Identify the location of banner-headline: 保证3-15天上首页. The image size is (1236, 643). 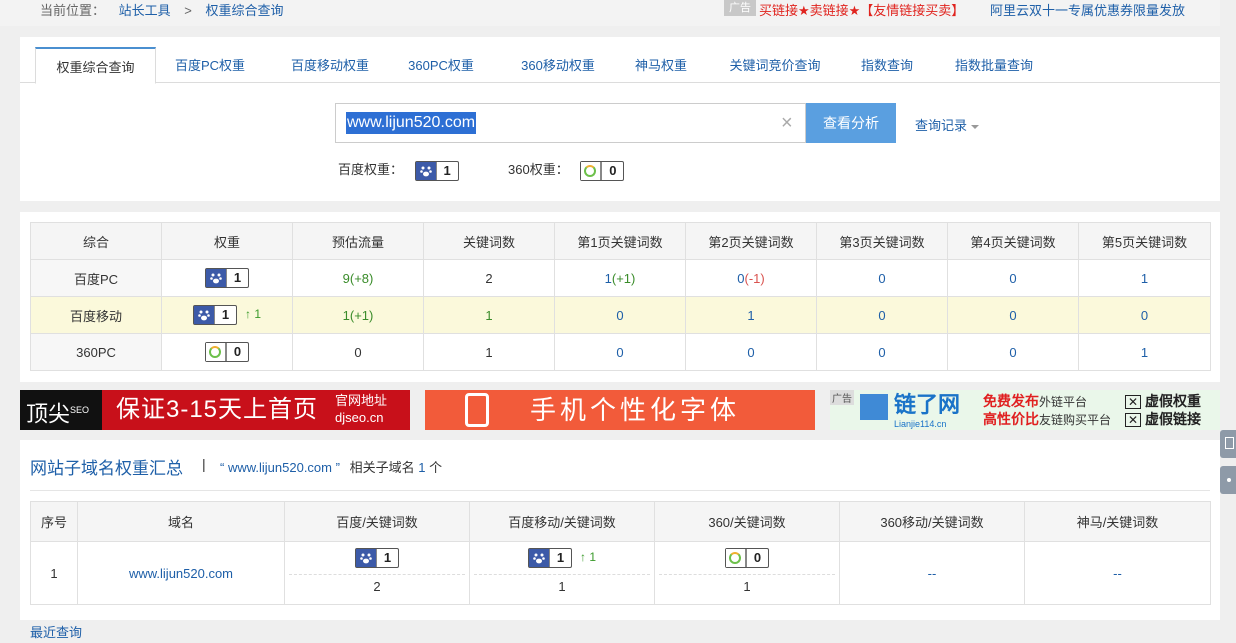
(217, 409).